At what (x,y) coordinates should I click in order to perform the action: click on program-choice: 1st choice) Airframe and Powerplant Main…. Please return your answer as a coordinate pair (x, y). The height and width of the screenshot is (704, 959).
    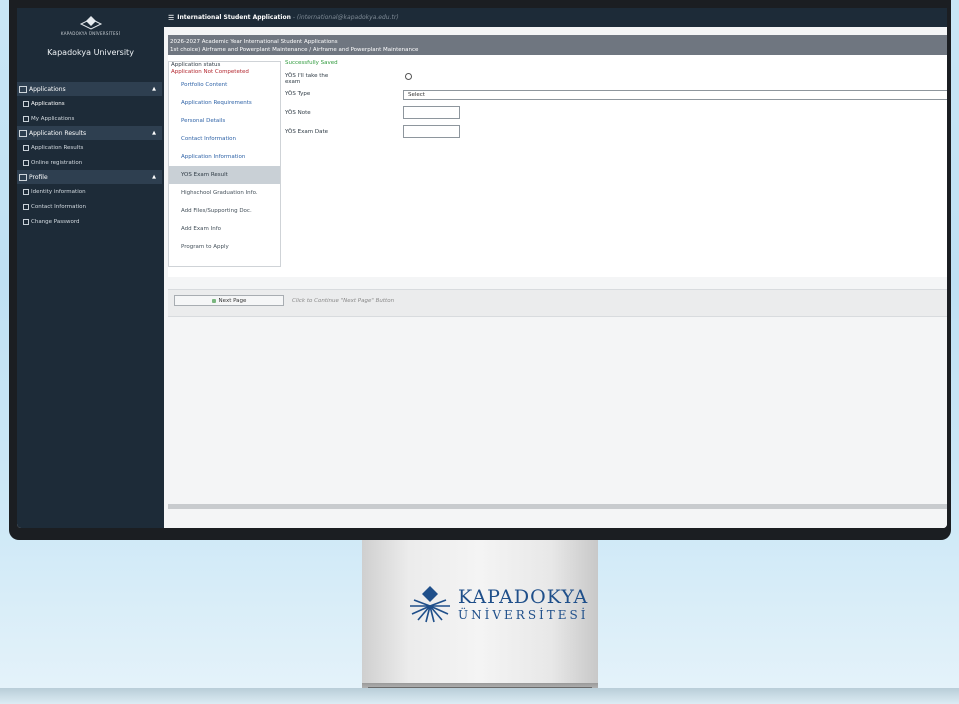
    Looking at the image, I should click on (294, 50).